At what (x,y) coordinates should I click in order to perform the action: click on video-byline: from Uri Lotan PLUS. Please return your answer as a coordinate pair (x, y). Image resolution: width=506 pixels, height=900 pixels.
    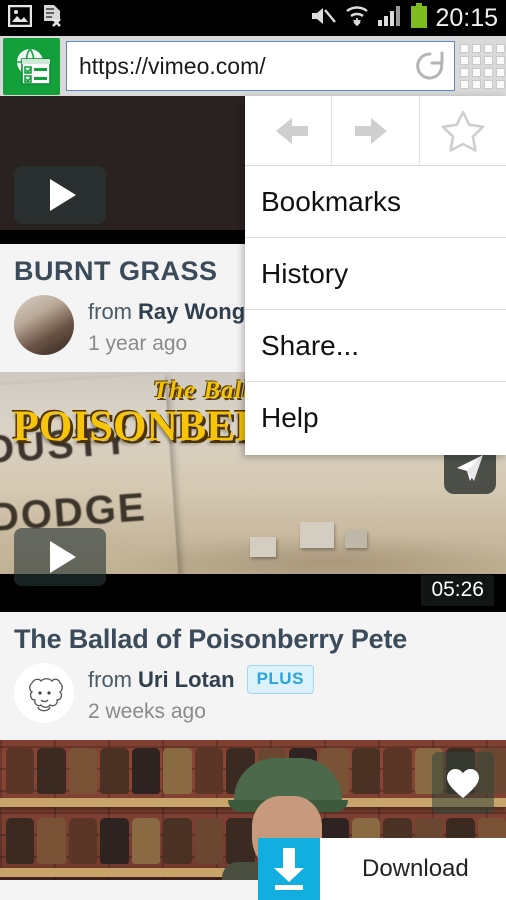
    Looking at the image, I should click on (201, 679).